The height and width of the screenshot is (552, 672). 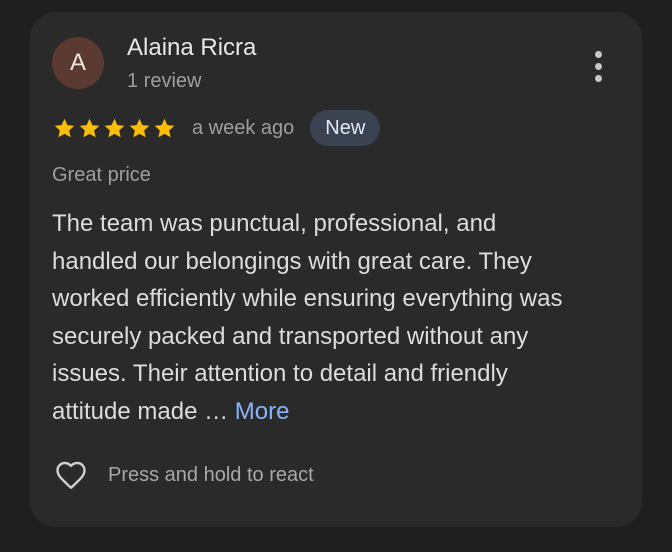 What do you see at coordinates (191, 48) in the screenshot?
I see `reviewer-name: Alaina Ricra` at bounding box center [191, 48].